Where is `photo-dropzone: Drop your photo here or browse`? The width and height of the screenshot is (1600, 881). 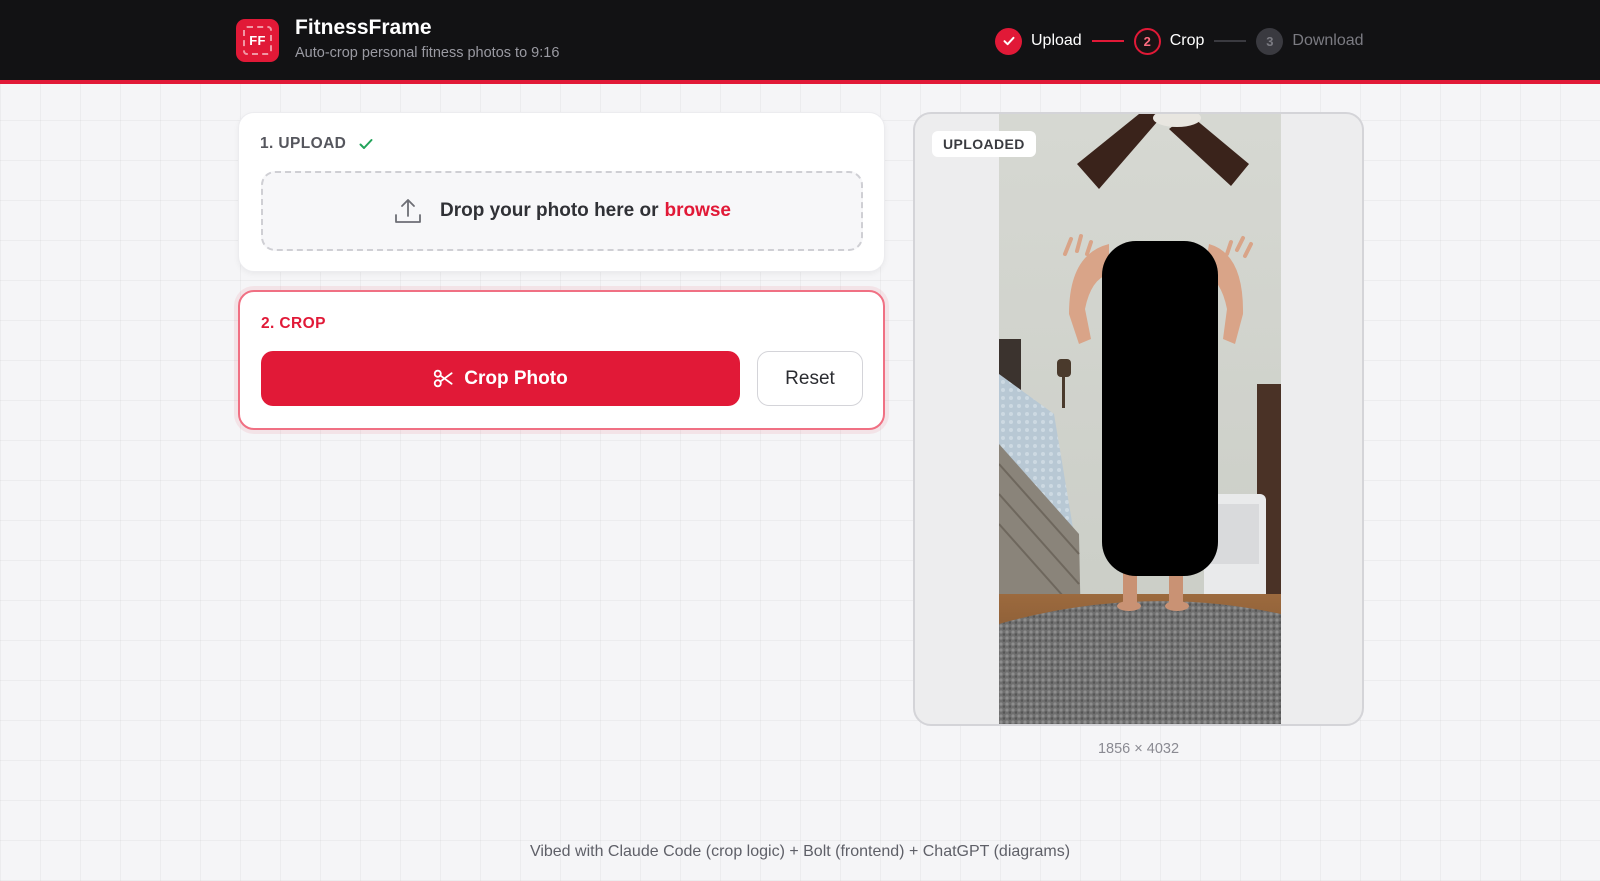
photo-dropzone: Drop your photo here or browse is located at coordinates (562, 211).